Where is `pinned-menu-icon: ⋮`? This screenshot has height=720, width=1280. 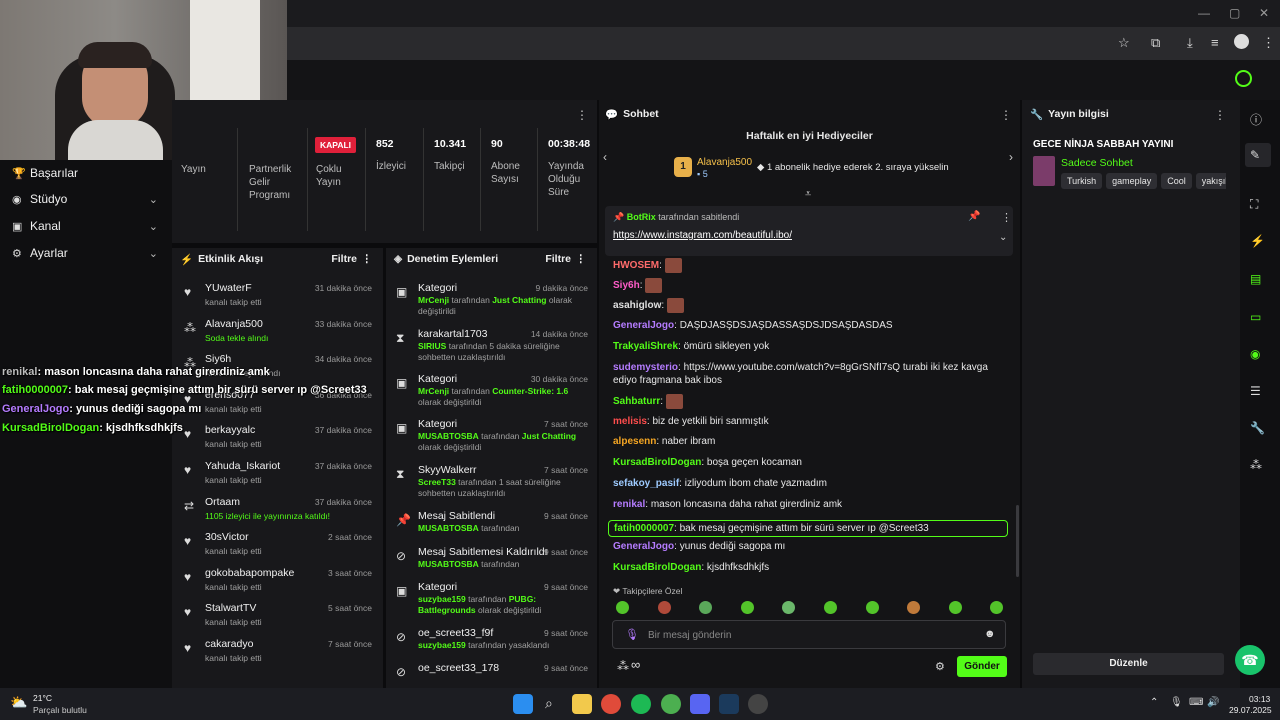 pinned-menu-icon: ⋮ is located at coordinates (1006, 217).